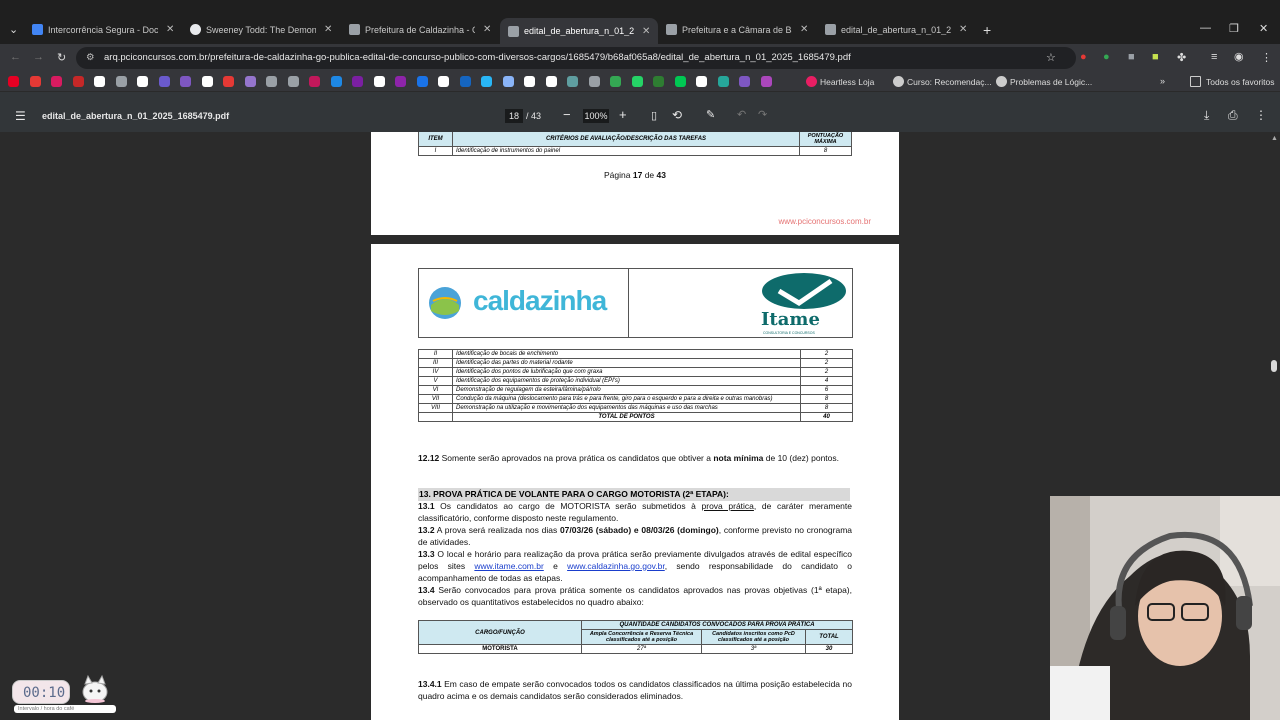  I want to click on minimize-icon: —, so click(1205, 28).